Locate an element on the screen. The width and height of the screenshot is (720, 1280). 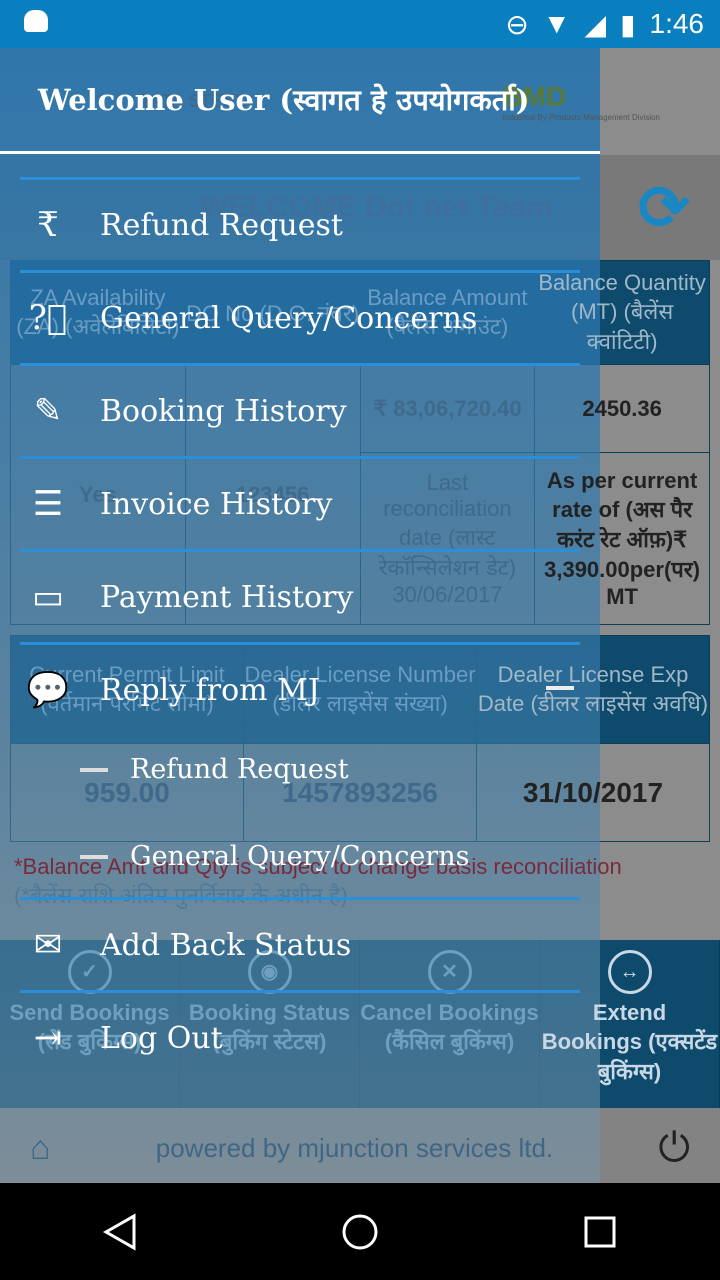
header-cell-text: DO No (D.O. नंबर) is located at coordinates (273, 313).